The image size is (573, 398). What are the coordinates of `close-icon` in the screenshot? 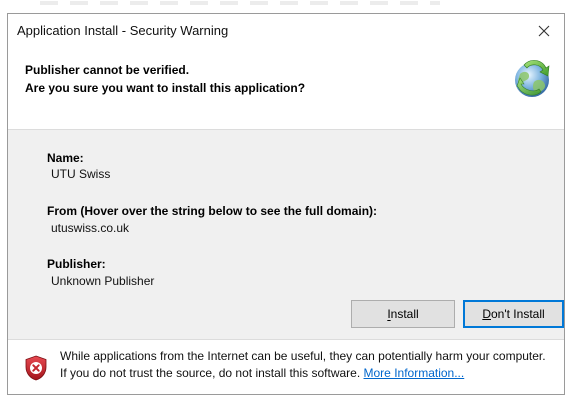 It's located at (544, 30).